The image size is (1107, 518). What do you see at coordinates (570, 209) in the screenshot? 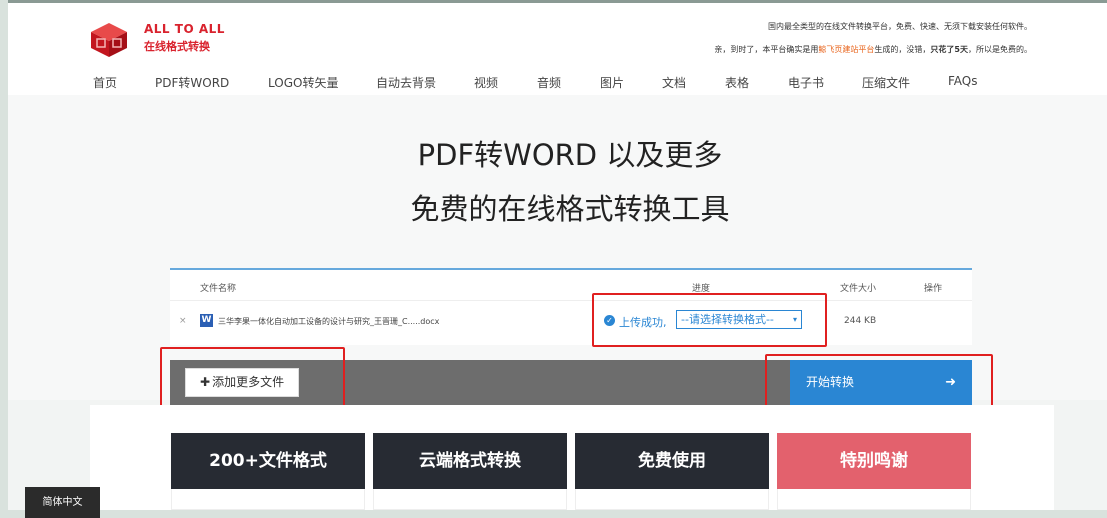
I see `hero-subtitle: 免费的在线格式转换工具` at bounding box center [570, 209].